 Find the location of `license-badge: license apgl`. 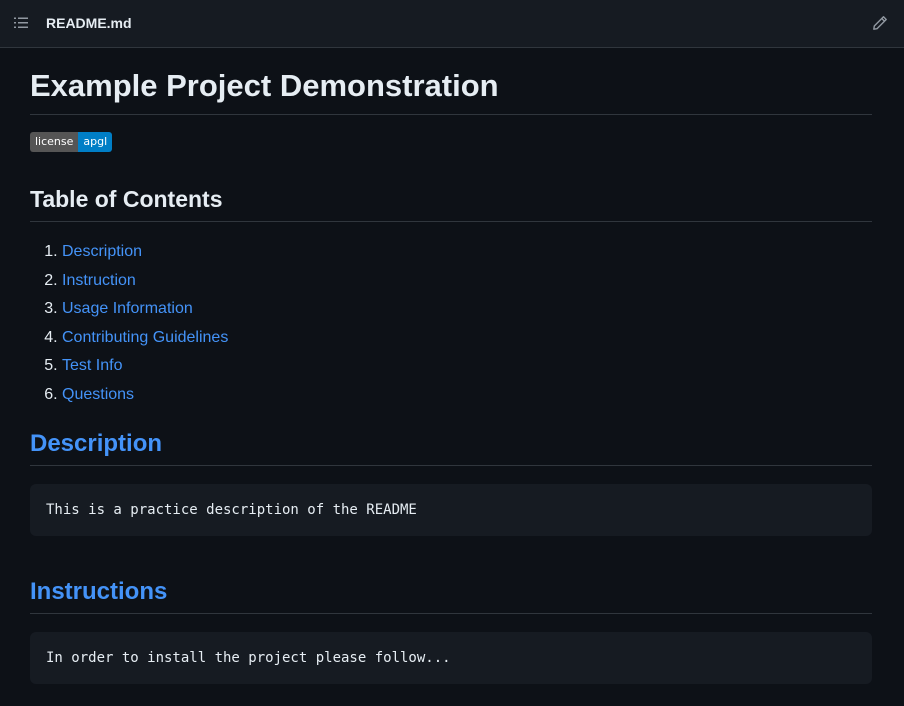

license-badge: license apgl is located at coordinates (71, 142).